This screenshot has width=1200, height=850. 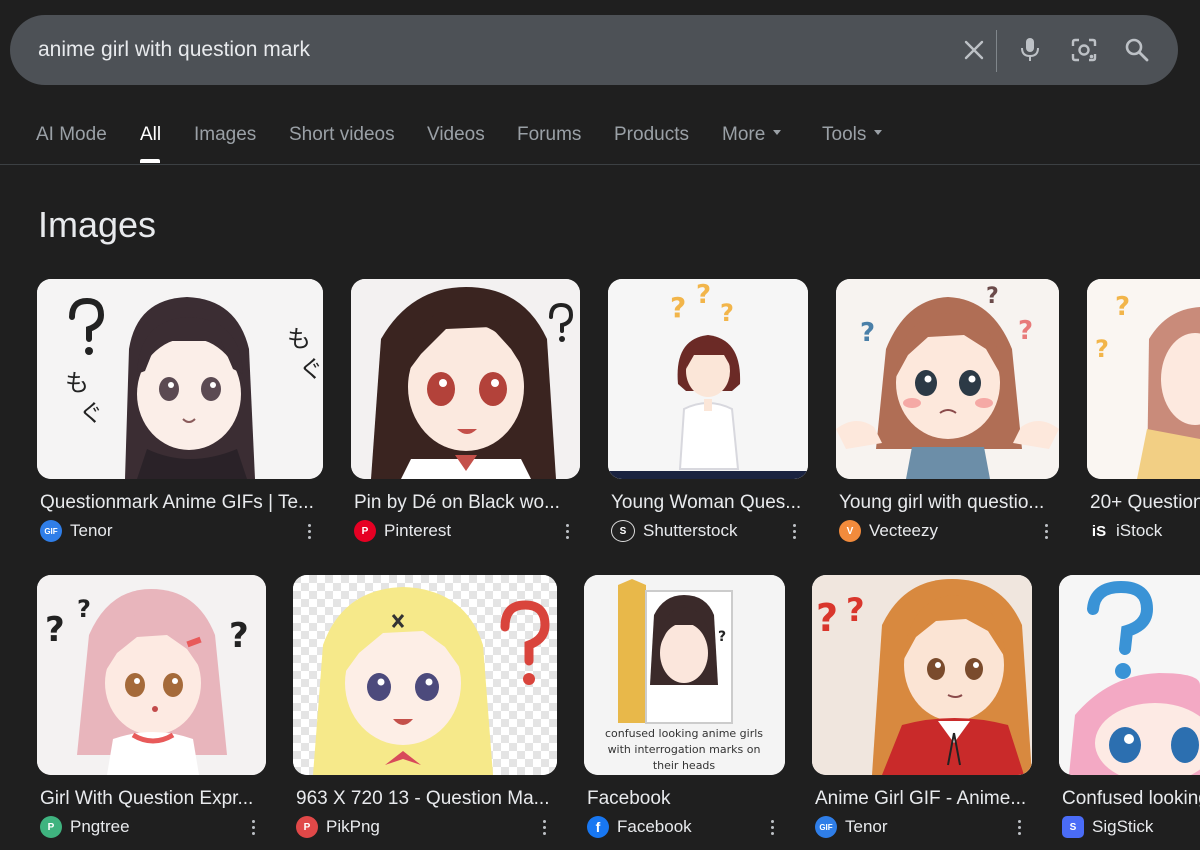 What do you see at coordinates (903, 530) in the screenshot?
I see `source-name: Vecteezy` at bounding box center [903, 530].